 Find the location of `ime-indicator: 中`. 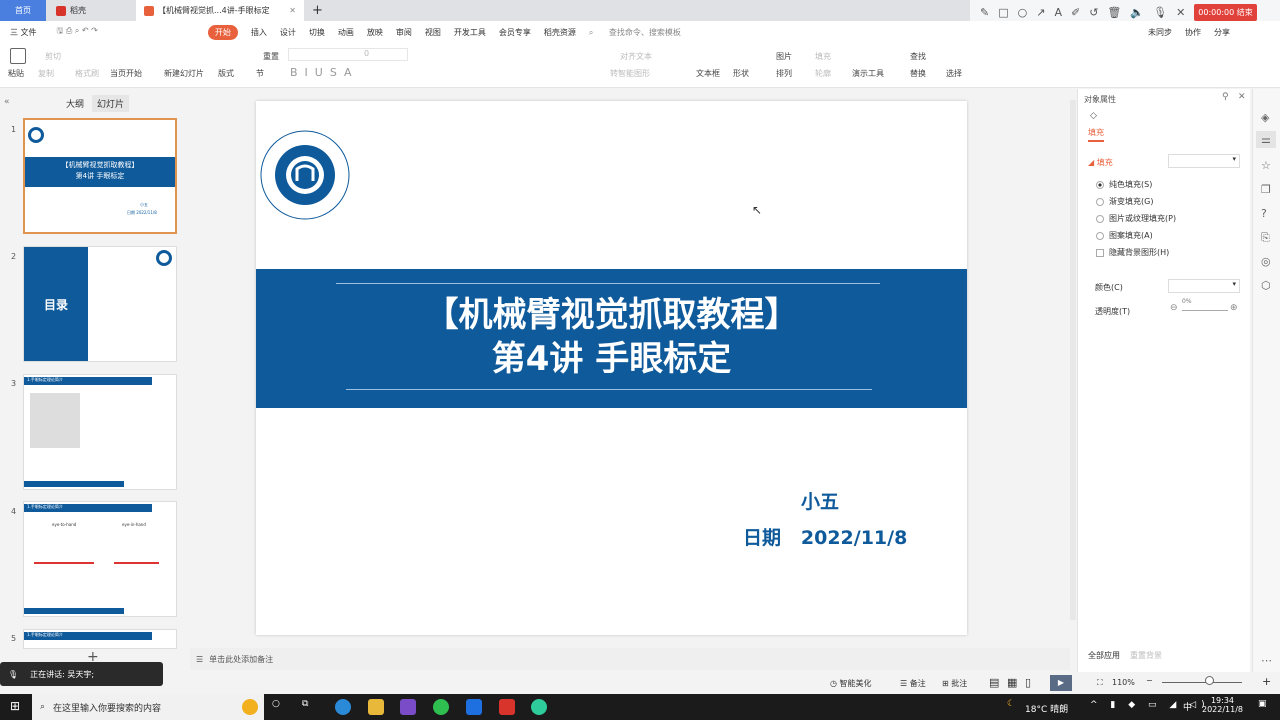

ime-indicator: 中 is located at coordinates (1187, 706).